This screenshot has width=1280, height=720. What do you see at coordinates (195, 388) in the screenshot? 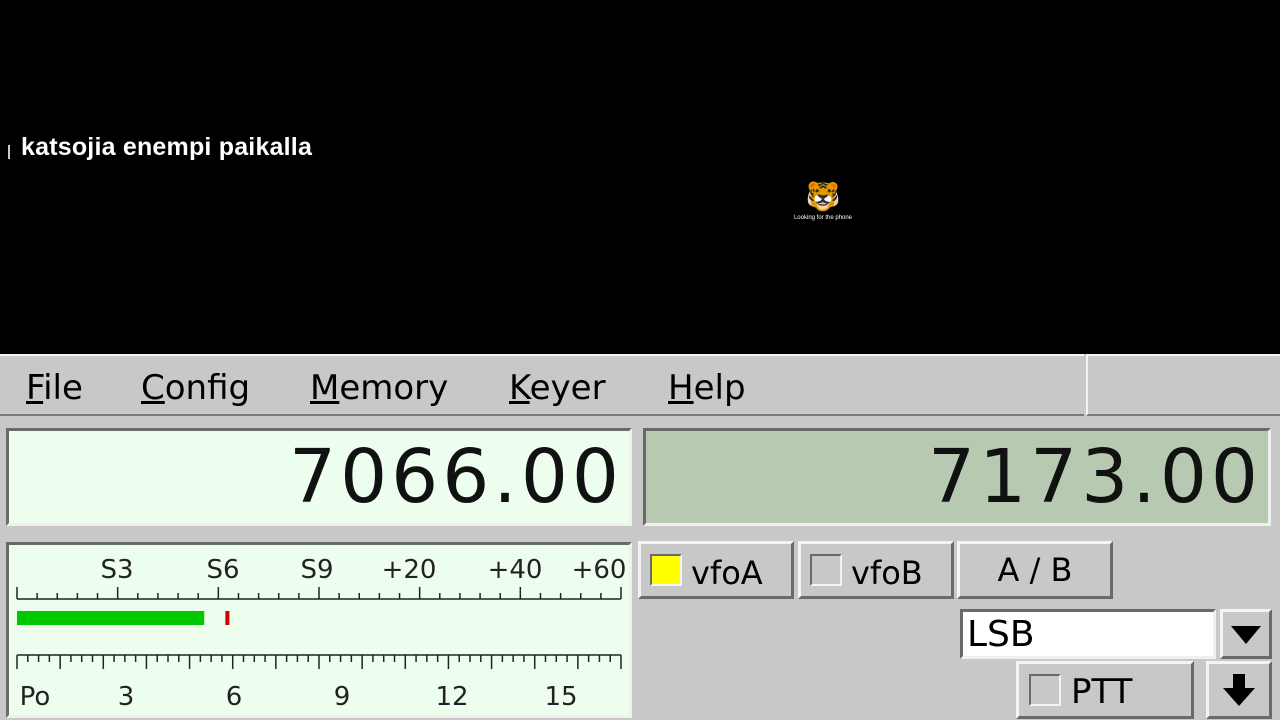
I see `menu-config: Config` at bounding box center [195, 388].